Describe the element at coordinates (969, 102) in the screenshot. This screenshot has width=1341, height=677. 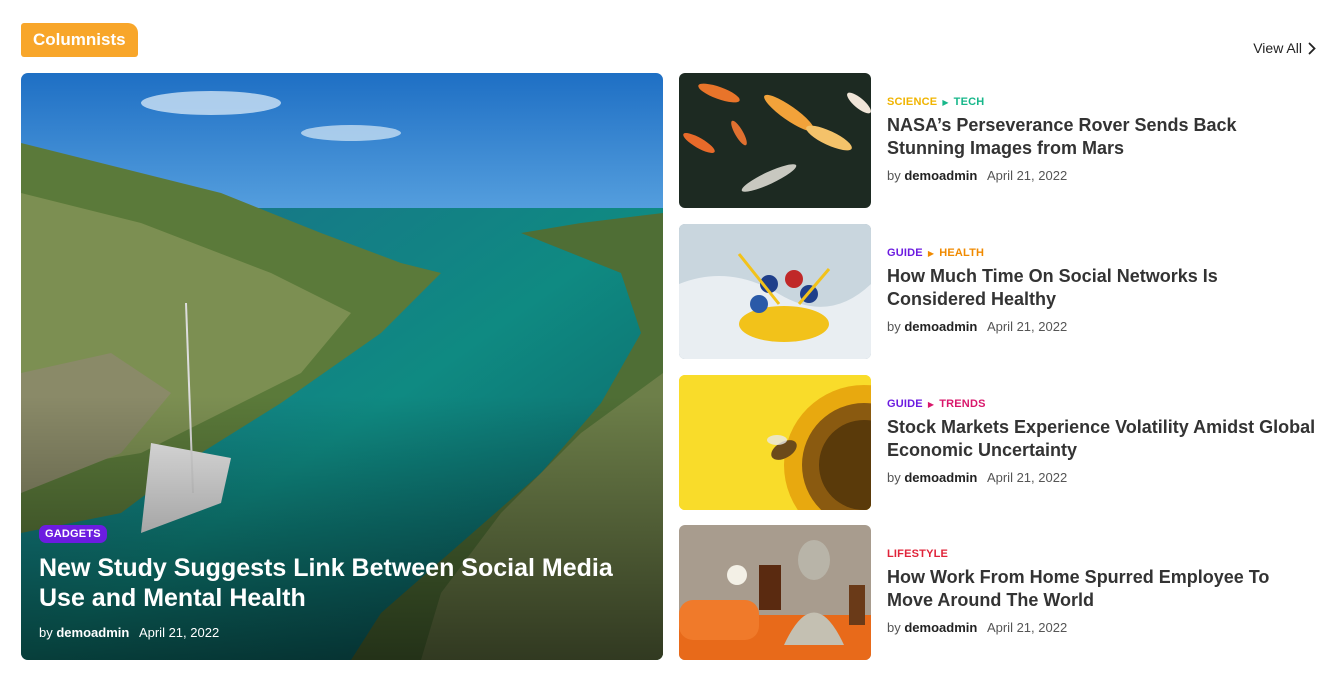
I see `category-link: TECH` at that location.